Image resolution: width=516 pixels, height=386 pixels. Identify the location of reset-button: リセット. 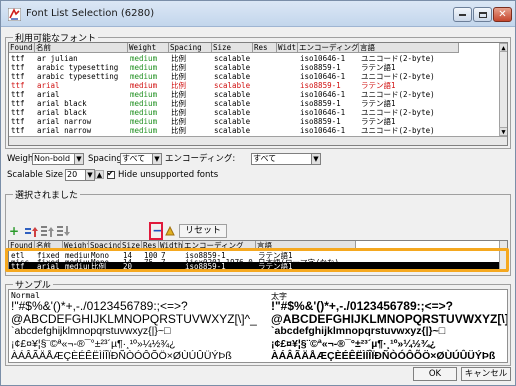
(203, 231).